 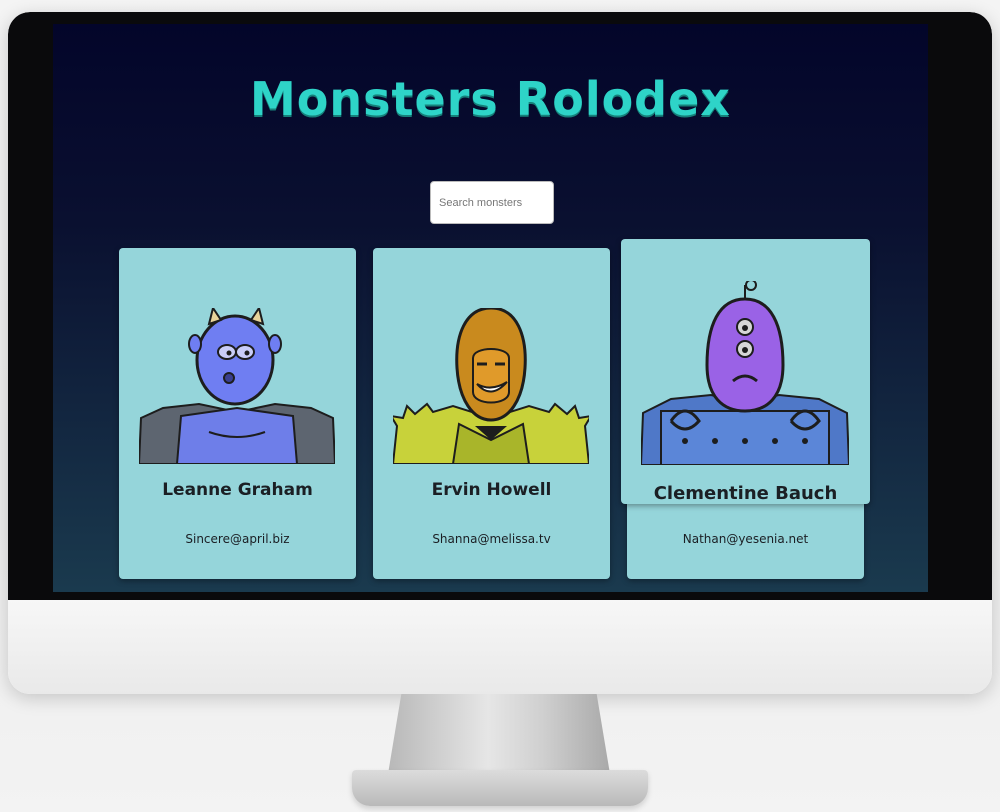 I want to click on monster-card: Ervin Howell Shanna@melissa.tv, so click(x=491, y=413).